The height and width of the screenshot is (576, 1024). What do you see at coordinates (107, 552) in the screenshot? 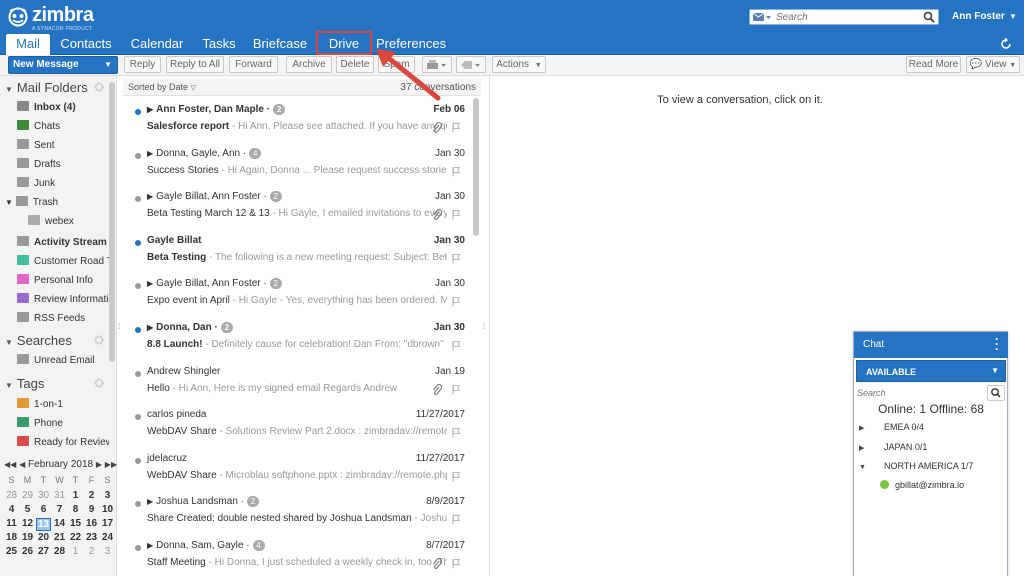
I see `calendar-day: 3` at bounding box center [107, 552].